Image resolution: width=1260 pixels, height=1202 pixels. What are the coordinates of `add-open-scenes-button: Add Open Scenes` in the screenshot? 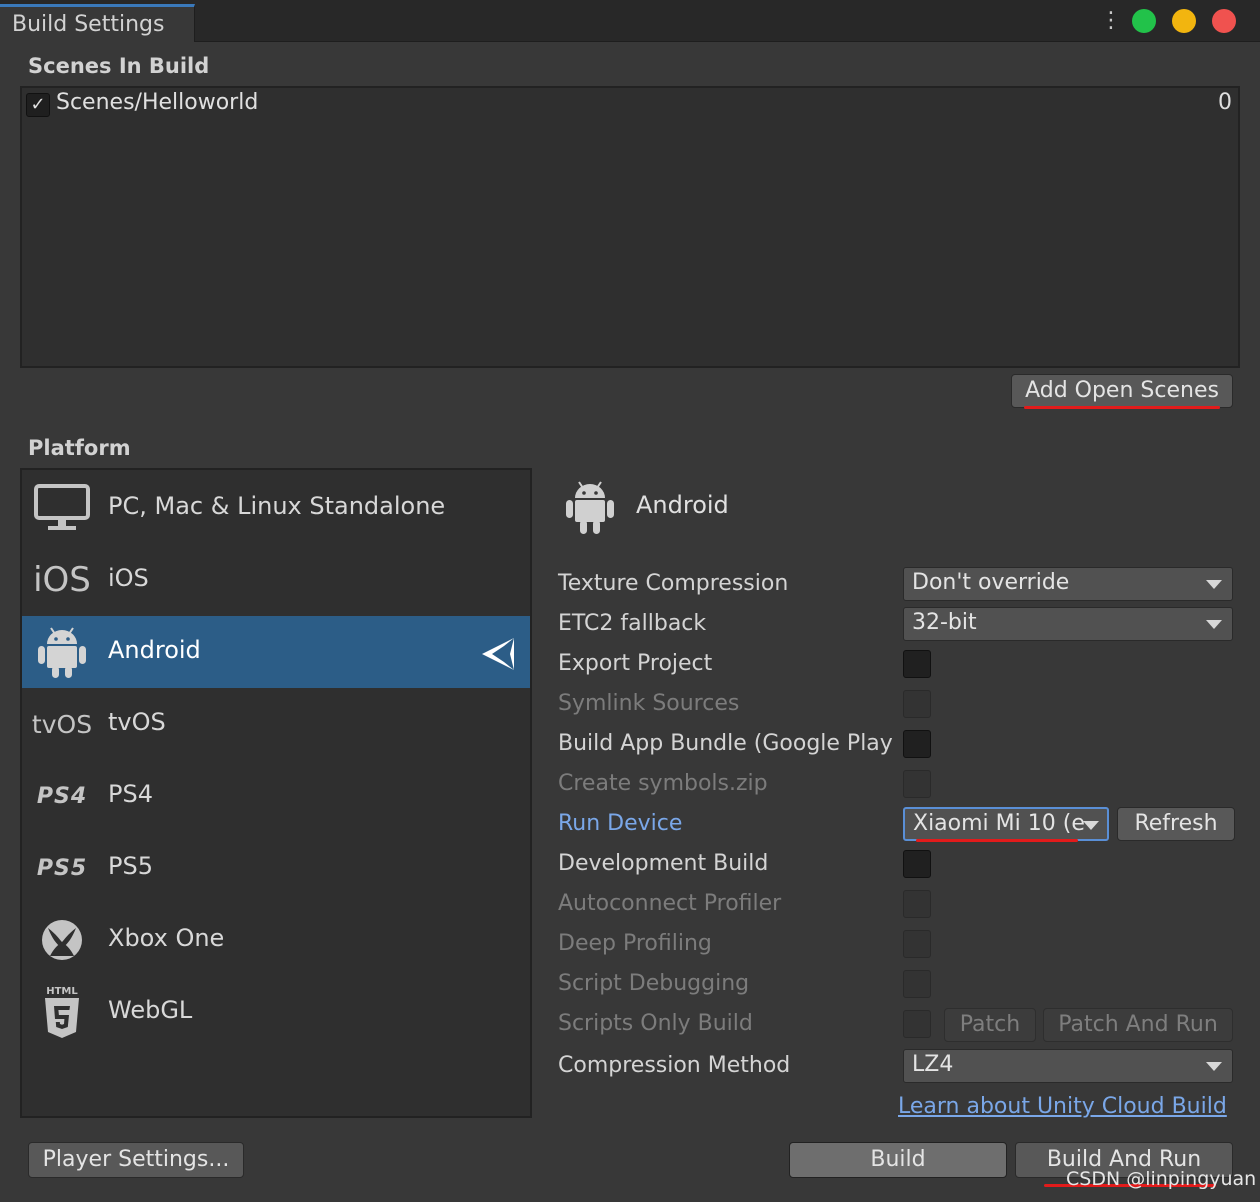 It's located at (1122, 391).